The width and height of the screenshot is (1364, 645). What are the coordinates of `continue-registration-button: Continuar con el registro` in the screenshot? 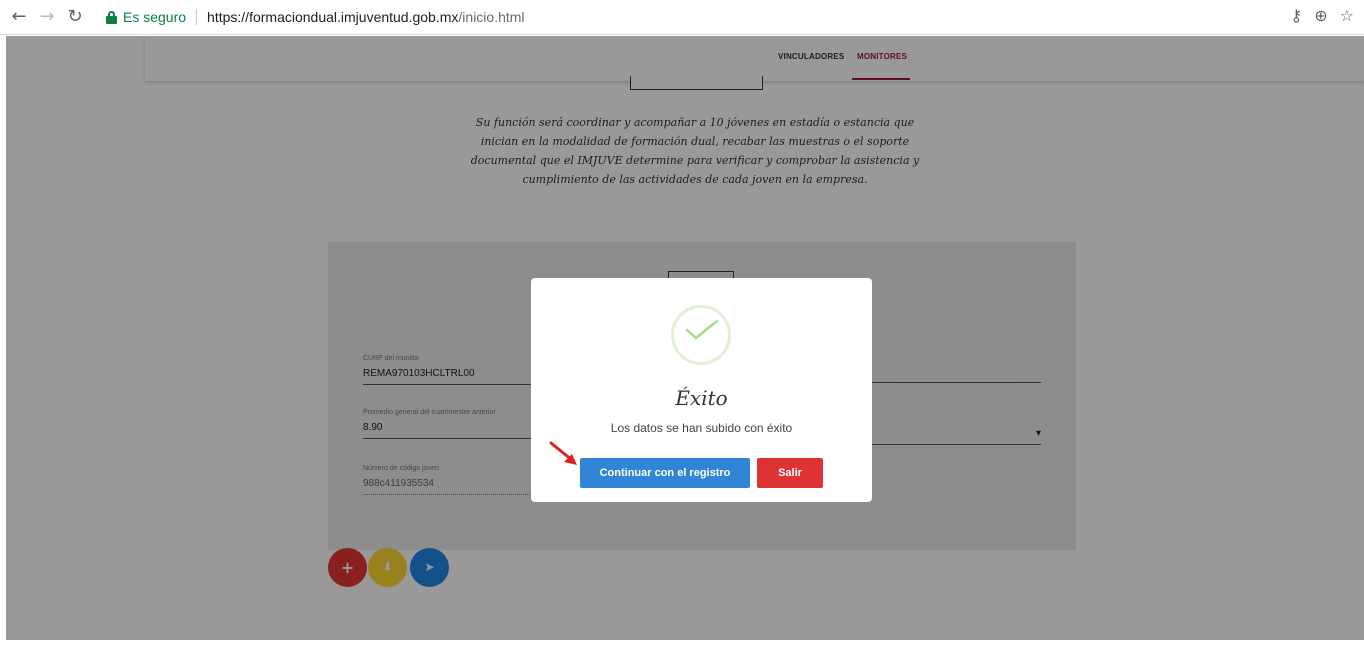 It's located at (665, 473).